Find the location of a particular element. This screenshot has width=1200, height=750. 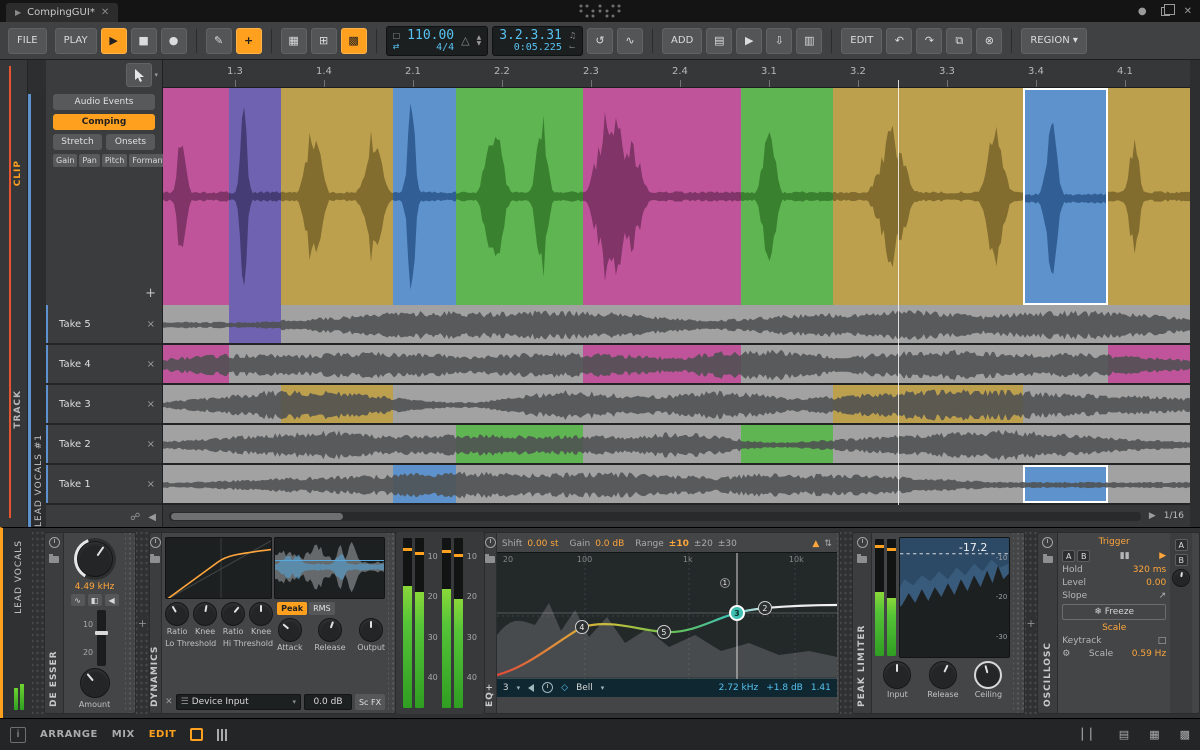

comping-button: Comping is located at coordinates (104, 122).